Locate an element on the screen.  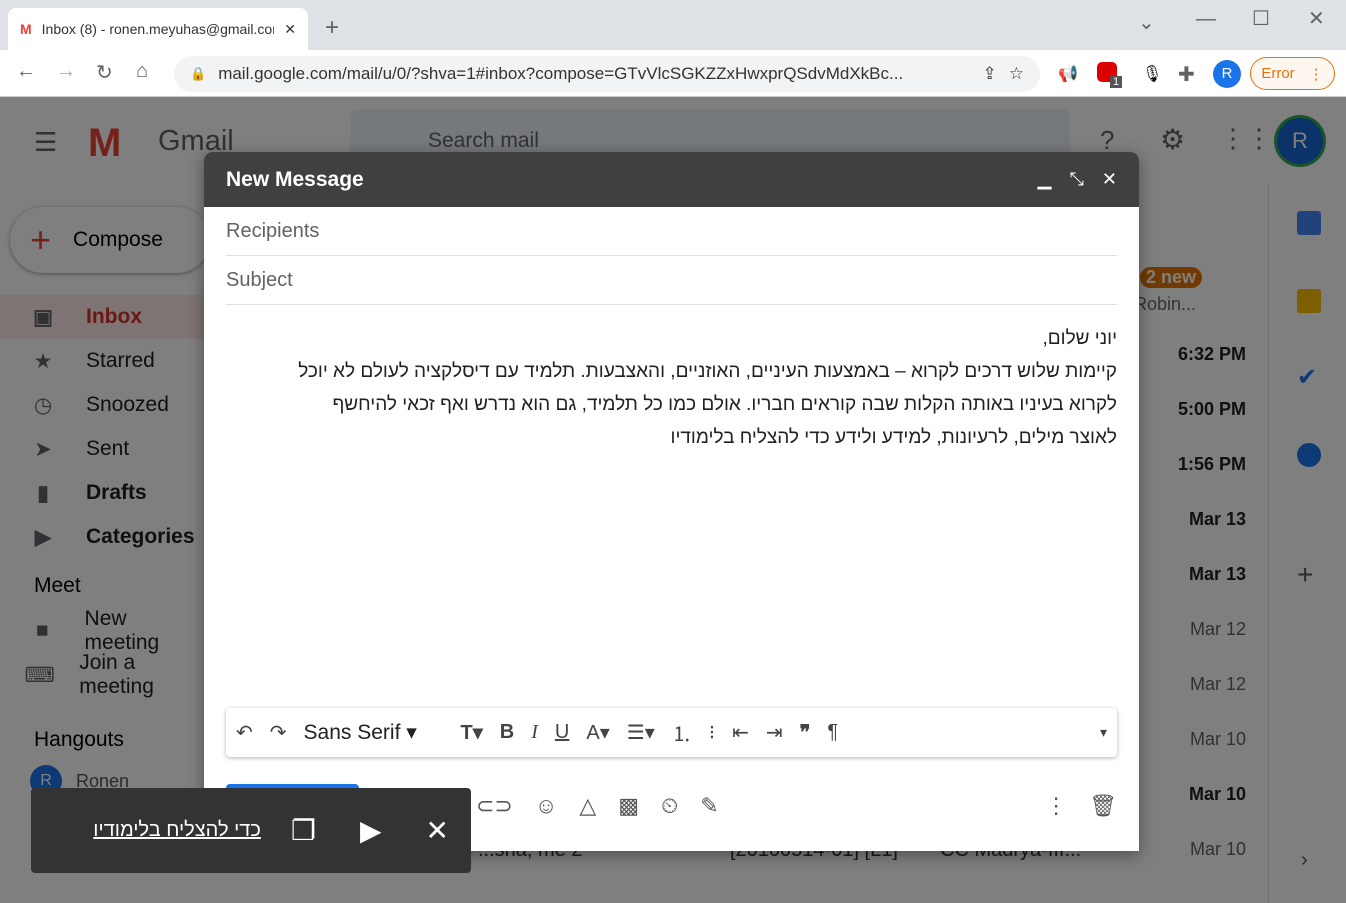
underline-icon: U is located at coordinates (562, 732).